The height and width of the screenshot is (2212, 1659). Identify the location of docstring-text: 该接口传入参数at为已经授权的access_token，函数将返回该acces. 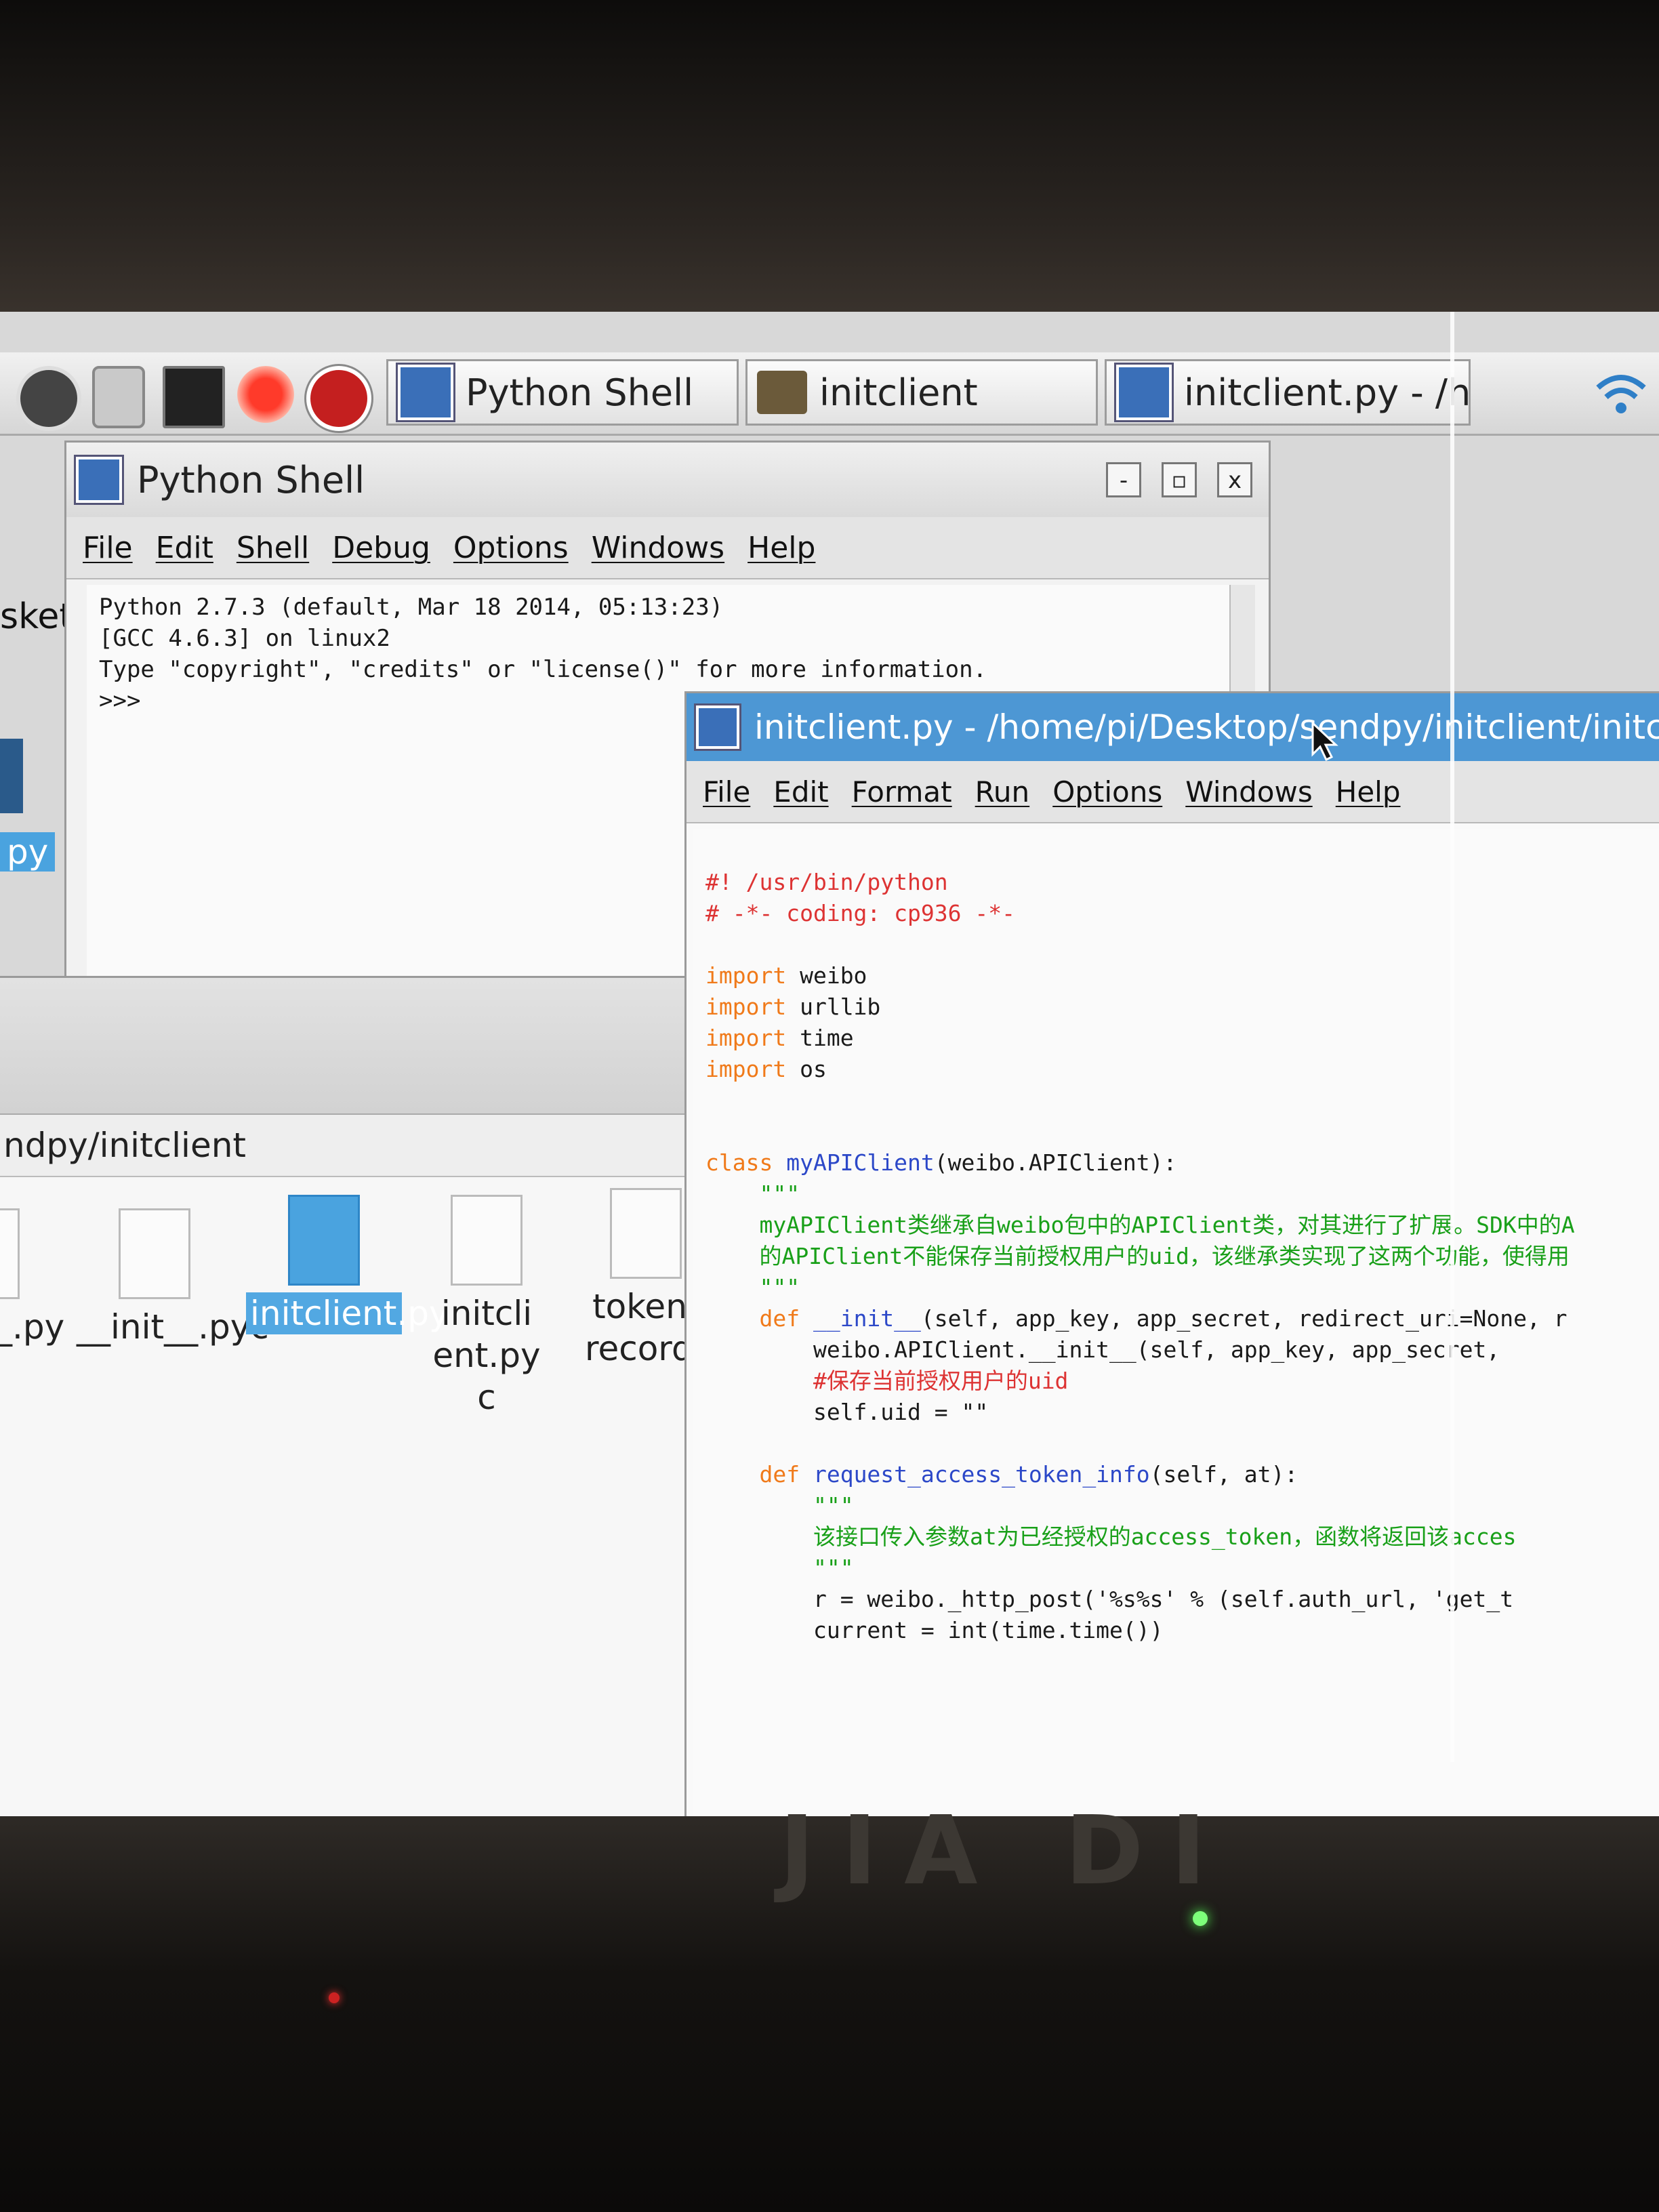
(1165, 1536).